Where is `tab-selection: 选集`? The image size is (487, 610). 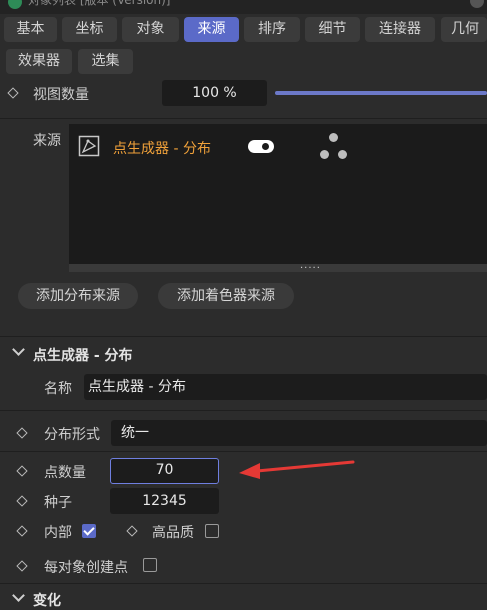
tab-selection: 选集 is located at coordinates (105, 61).